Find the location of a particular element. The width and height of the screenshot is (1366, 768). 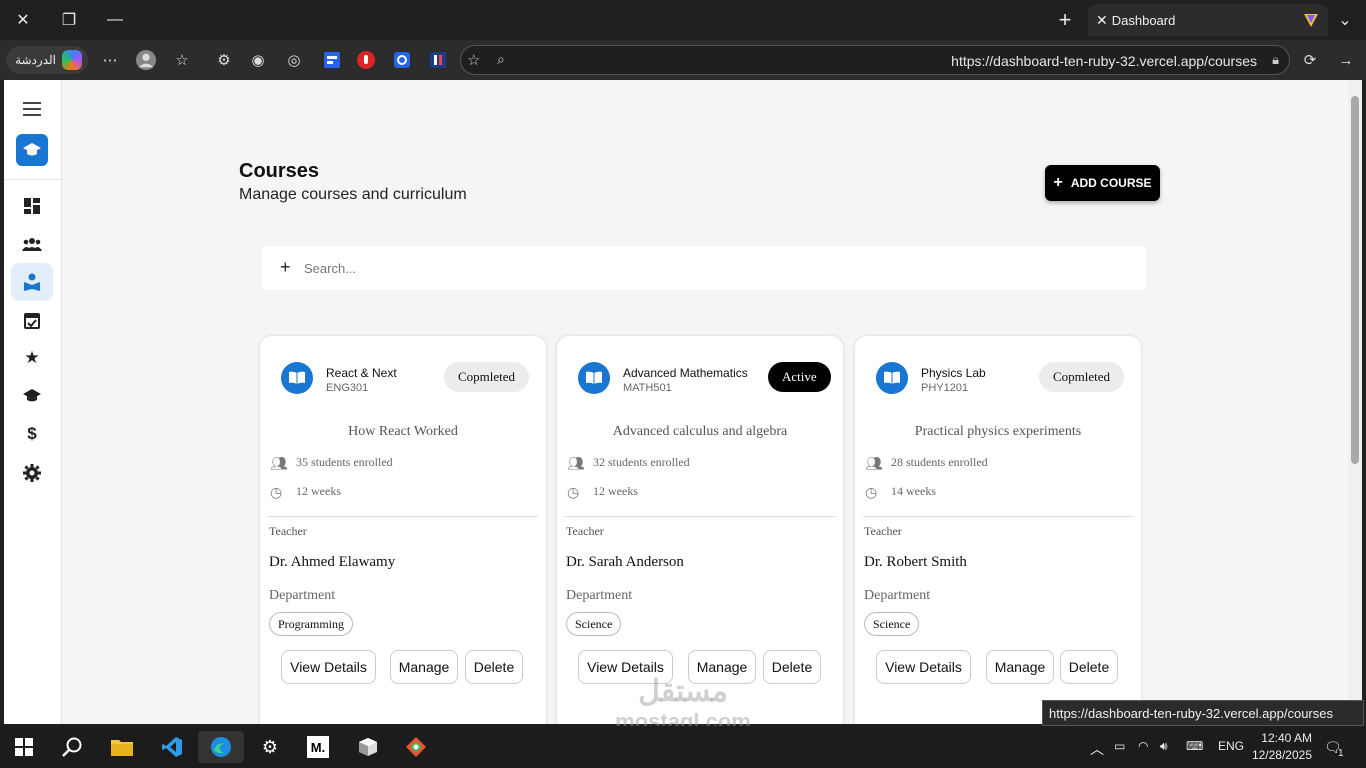

hamburger-menu-icon is located at coordinates (32, 109).